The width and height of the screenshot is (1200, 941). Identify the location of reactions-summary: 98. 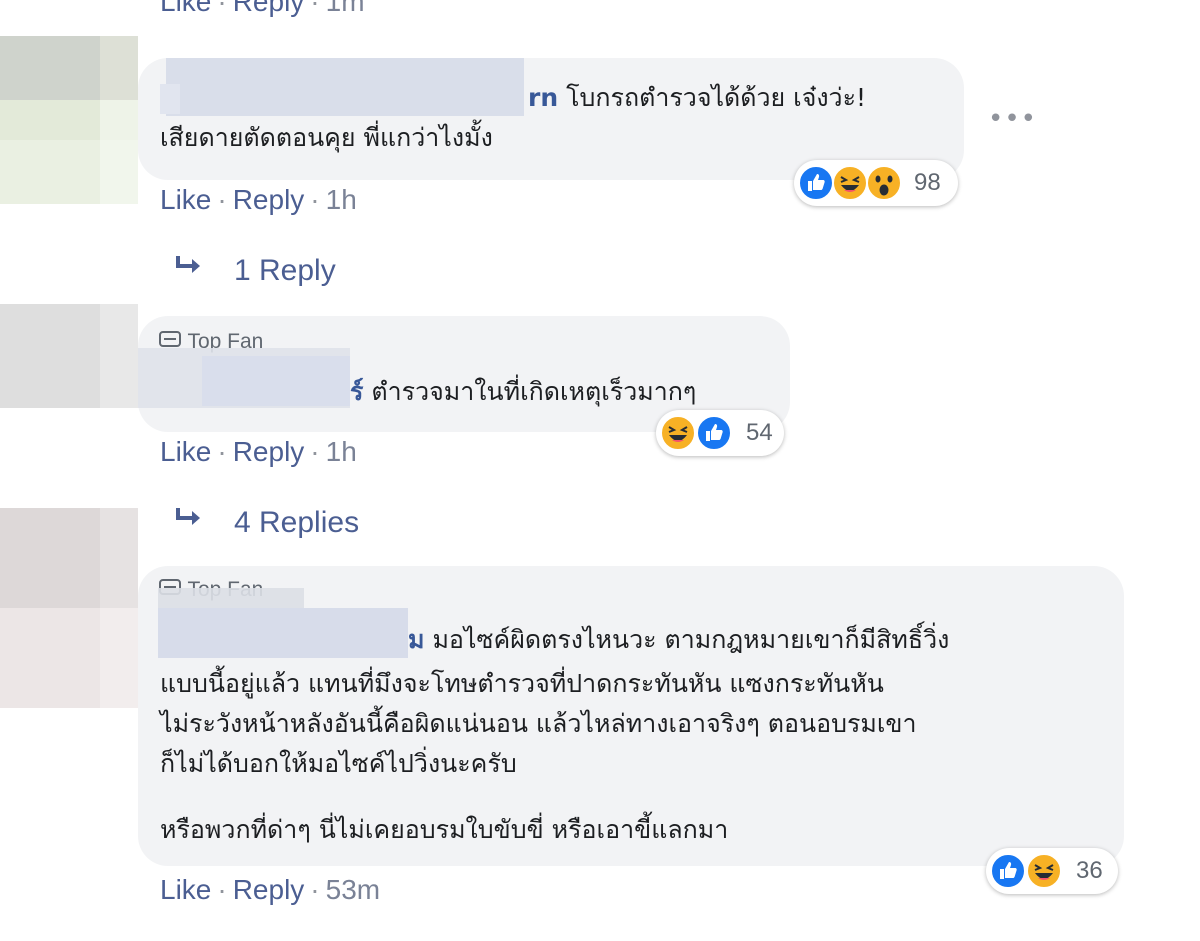
(876, 183).